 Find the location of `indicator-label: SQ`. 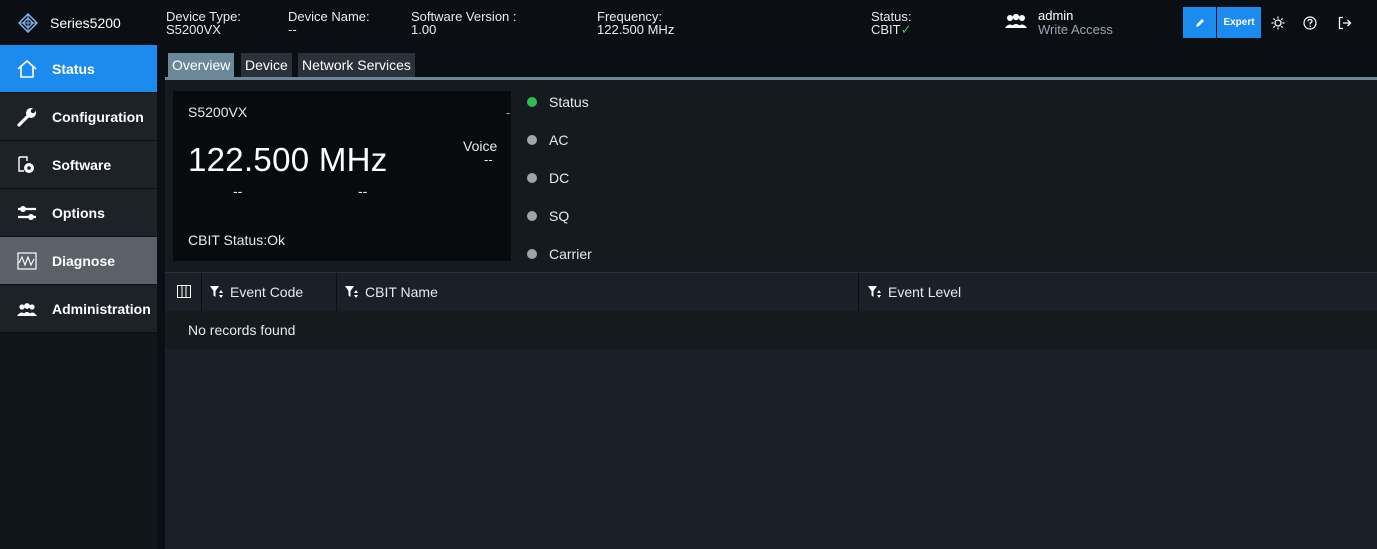

indicator-label: SQ is located at coordinates (559, 216).